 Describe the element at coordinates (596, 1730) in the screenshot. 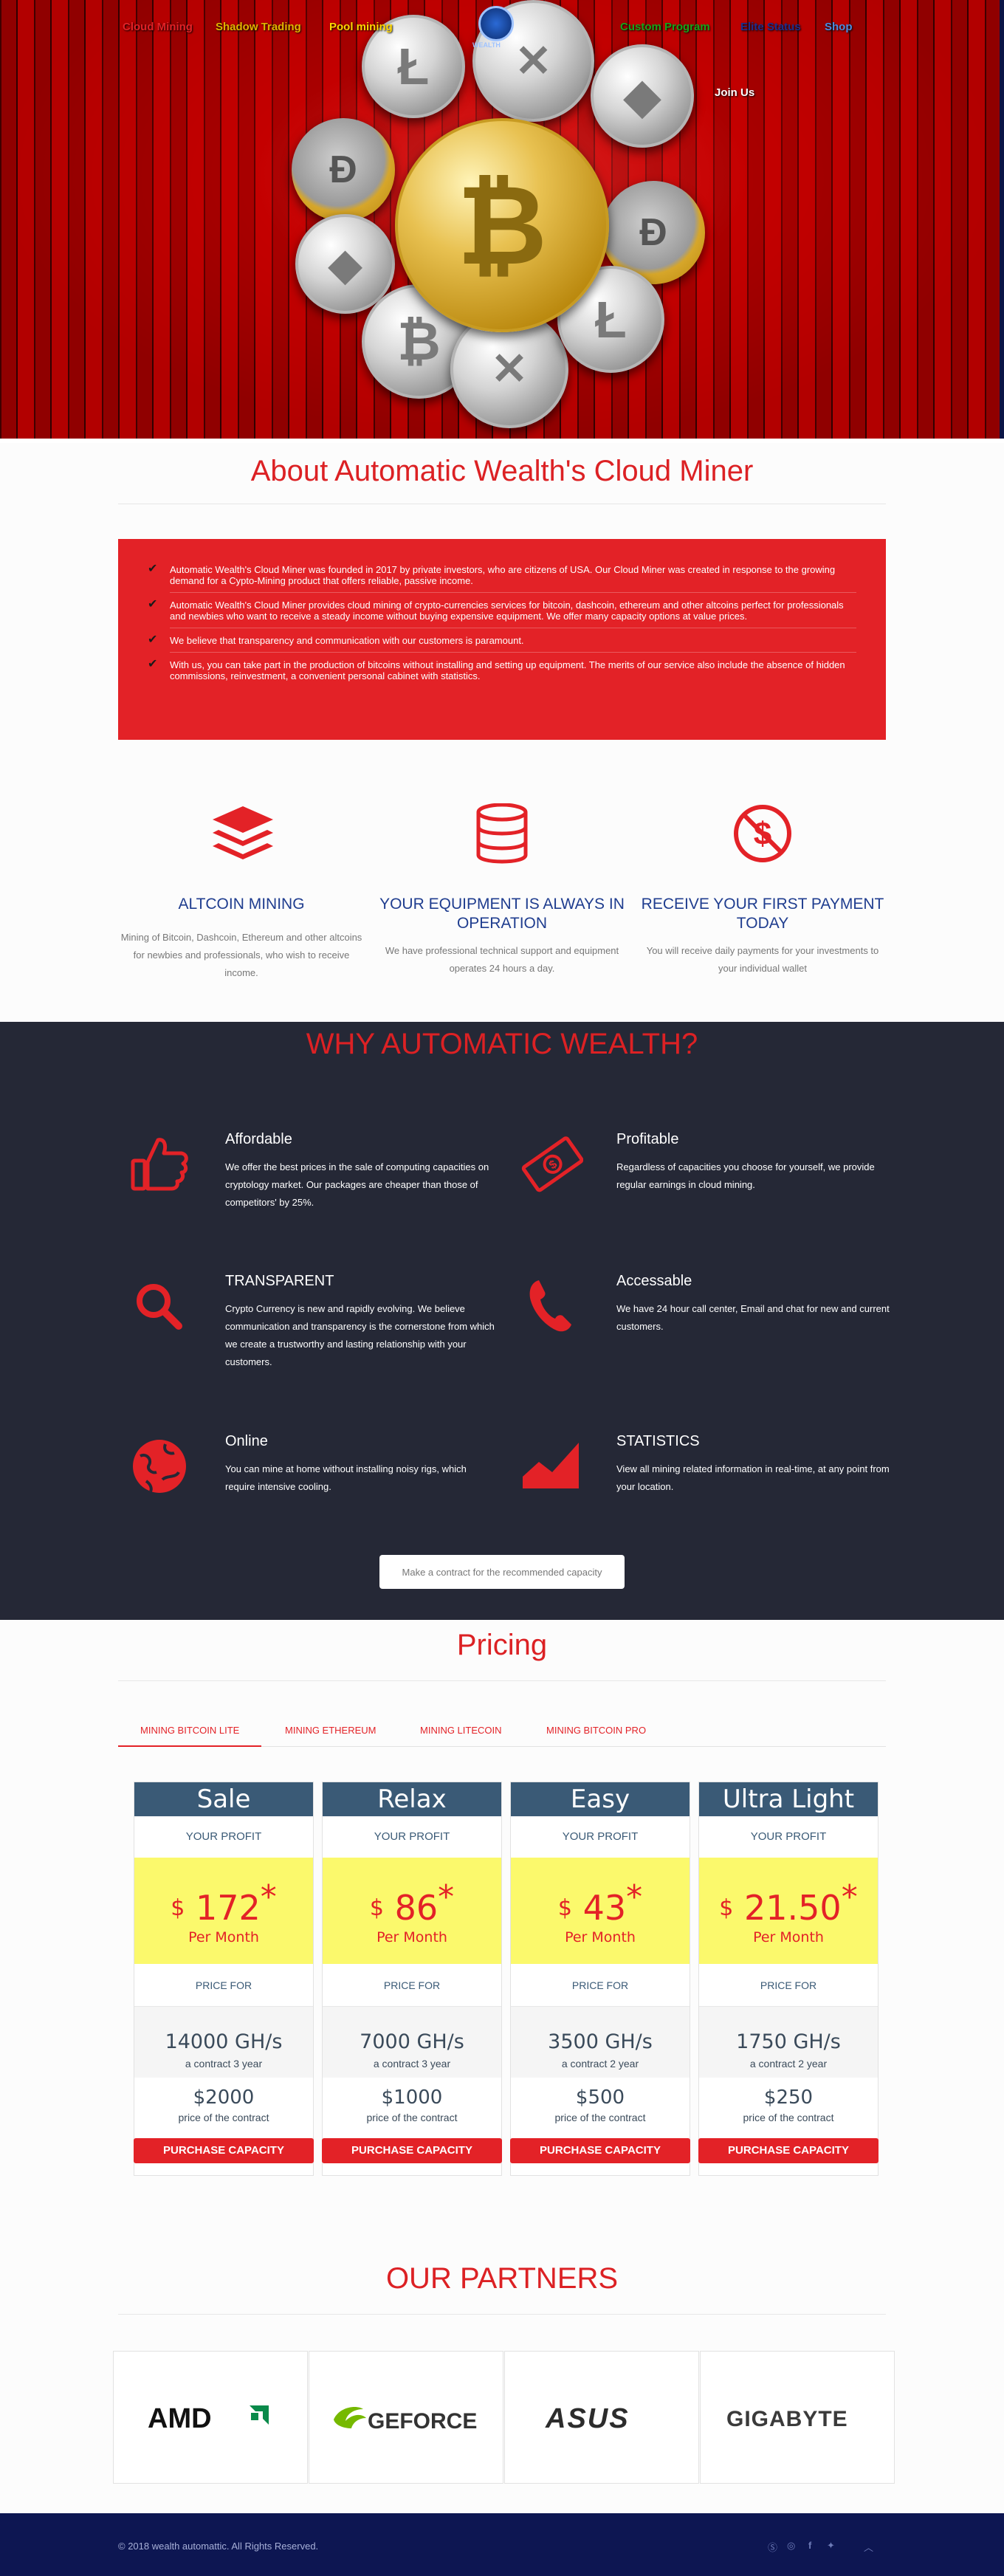

I see `tab-mining-bitcoin-pro: MINING BITCOIN PRO` at that location.